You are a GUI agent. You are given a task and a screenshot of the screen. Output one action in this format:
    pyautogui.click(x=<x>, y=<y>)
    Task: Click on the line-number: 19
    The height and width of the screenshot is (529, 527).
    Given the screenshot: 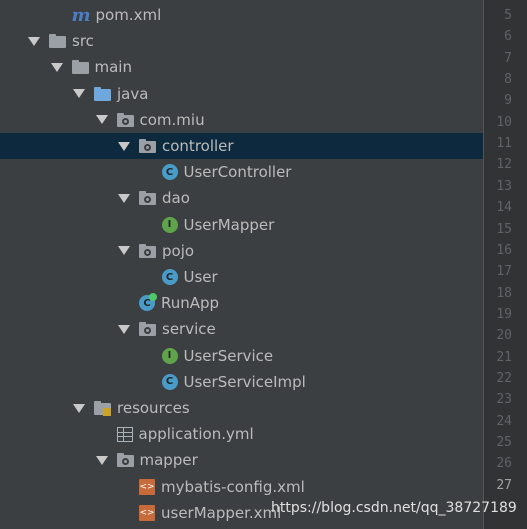 What is the action you would take?
    pyautogui.click(x=504, y=314)
    